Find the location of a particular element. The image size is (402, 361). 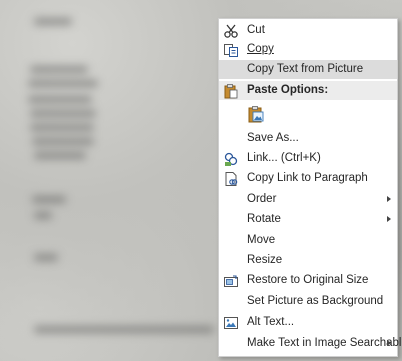

menu-item-label: Order is located at coordinates (262, 199).